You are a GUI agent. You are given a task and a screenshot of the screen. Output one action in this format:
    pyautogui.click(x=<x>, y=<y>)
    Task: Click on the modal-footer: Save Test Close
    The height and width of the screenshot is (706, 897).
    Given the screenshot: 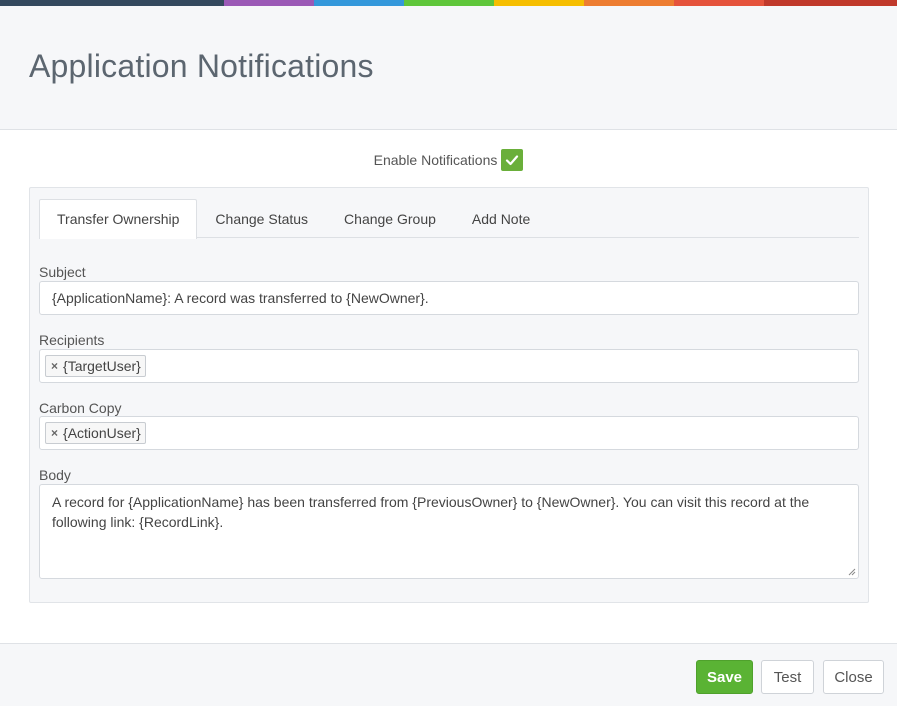 What is the action you would take?
    pyautogui.click(x=448, y=674)
    